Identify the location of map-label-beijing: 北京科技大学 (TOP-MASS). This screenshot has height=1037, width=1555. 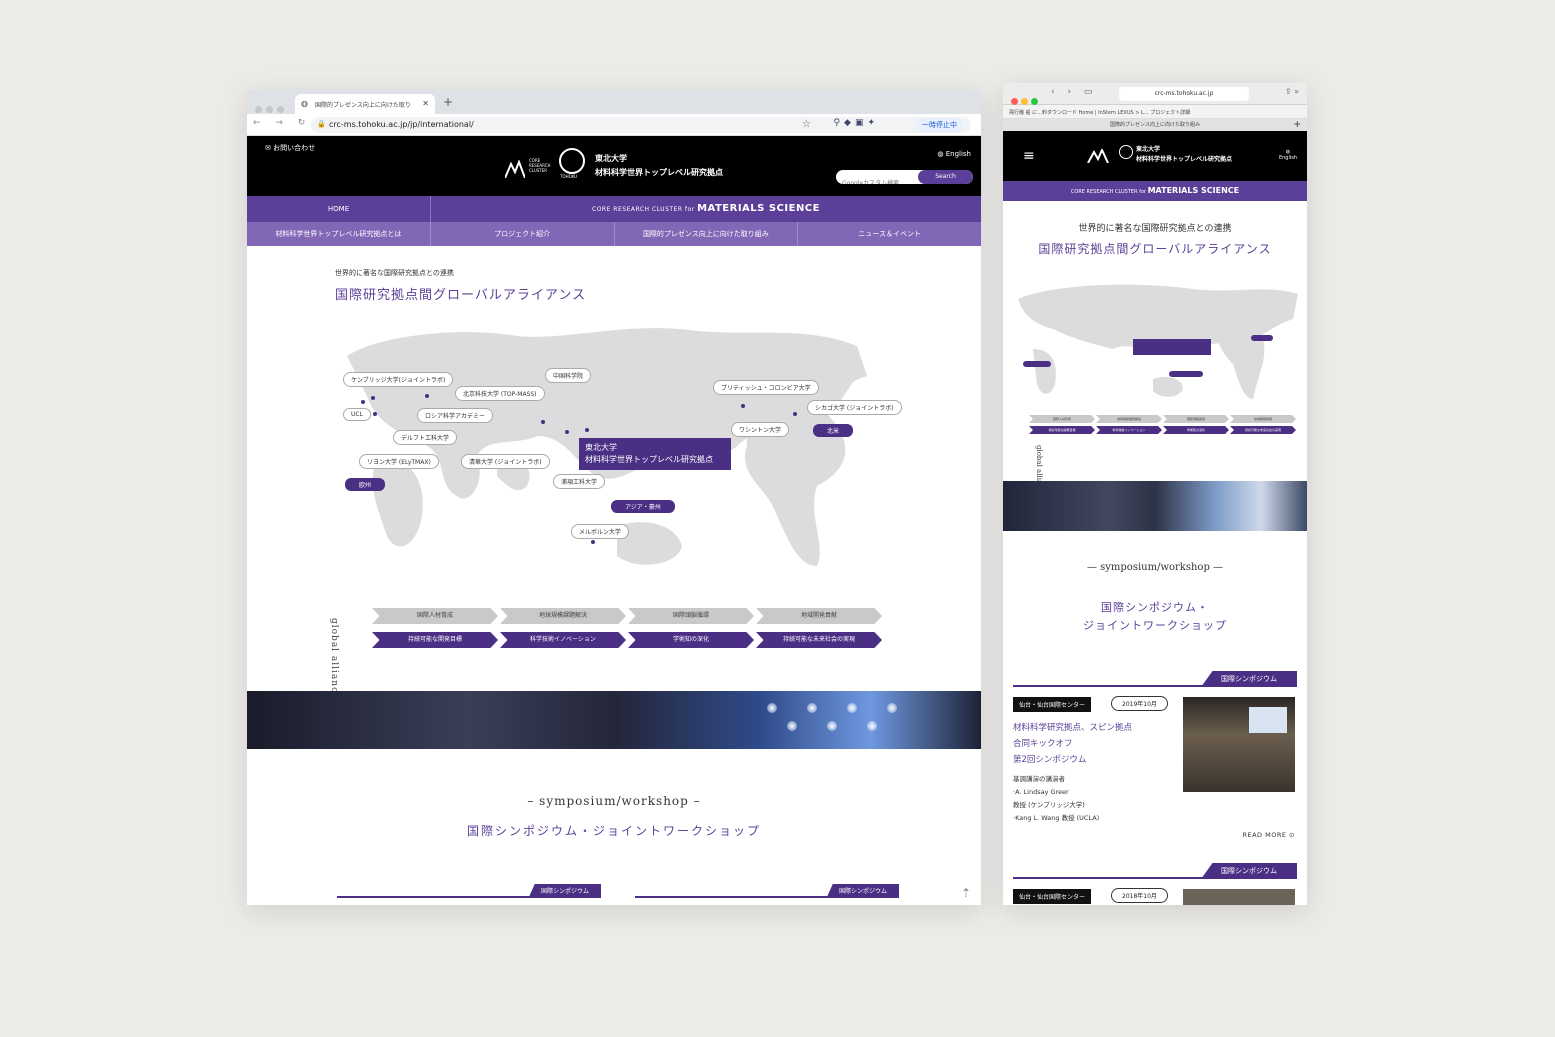
(500, 393).